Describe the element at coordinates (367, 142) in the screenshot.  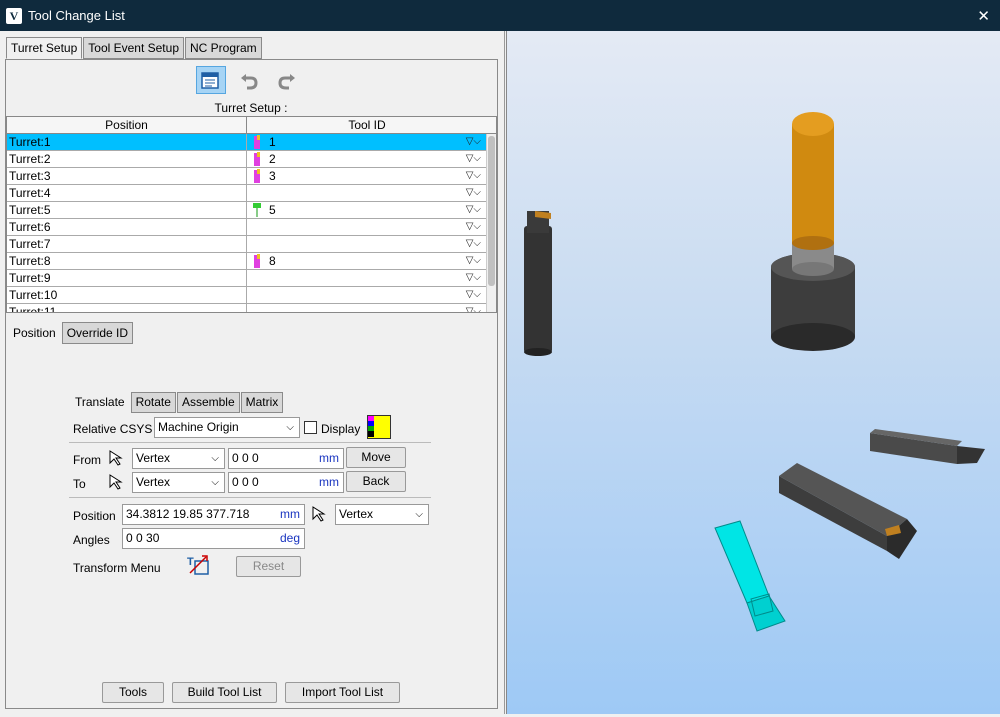
I see `tool-id-cell: 1 ▽⌵` at that location.